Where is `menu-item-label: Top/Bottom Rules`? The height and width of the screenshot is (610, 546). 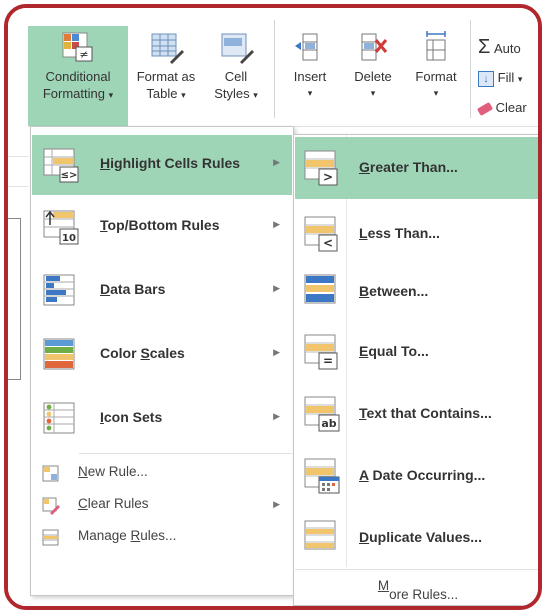 menu-item-label: Top/Bottom Rules is located at coordinates (160, 225).